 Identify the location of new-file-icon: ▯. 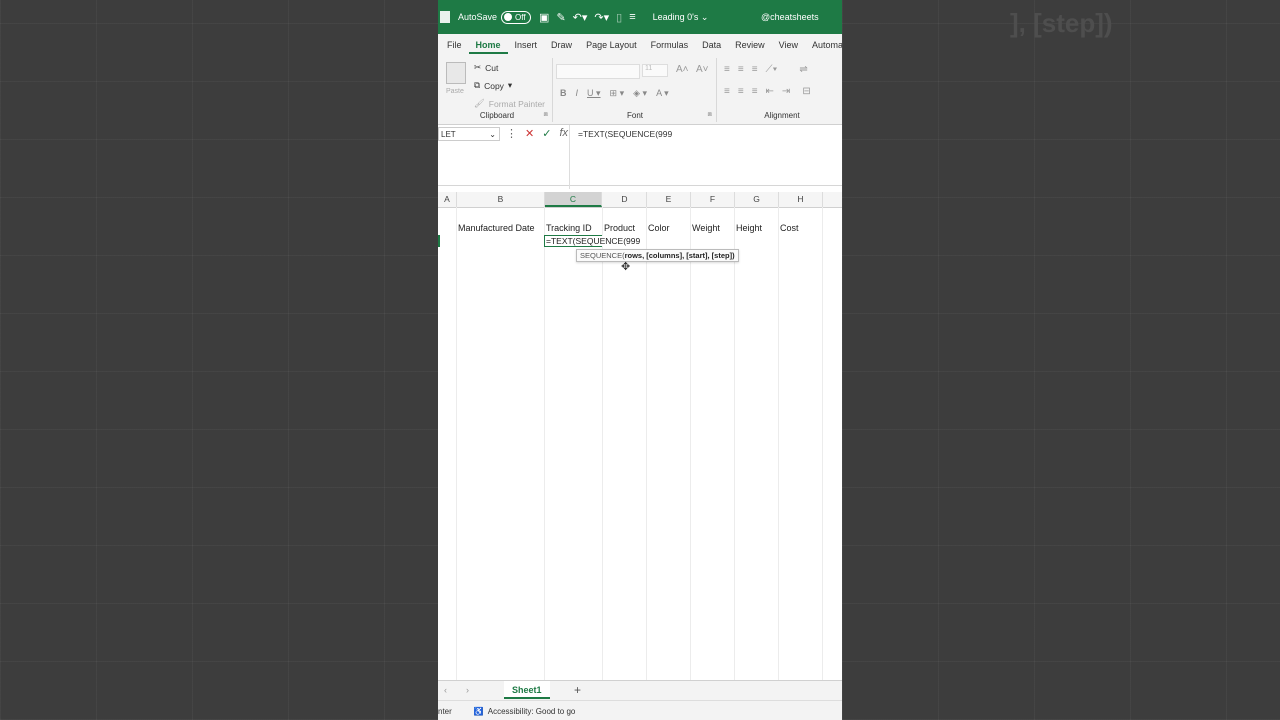
(619, 17).